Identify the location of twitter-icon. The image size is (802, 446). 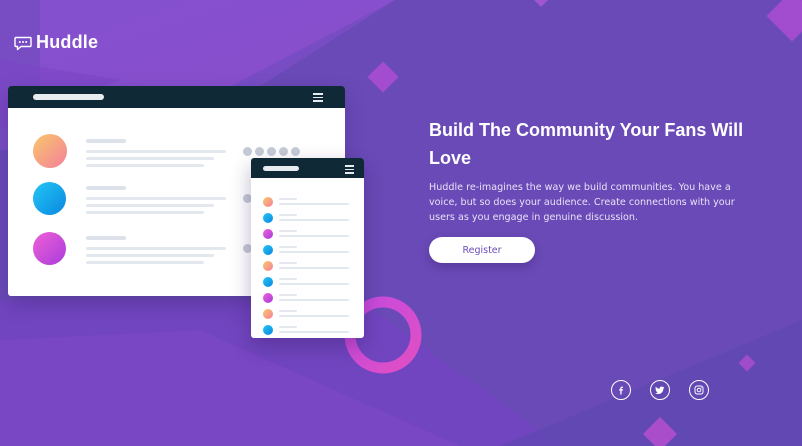
(660, 390).